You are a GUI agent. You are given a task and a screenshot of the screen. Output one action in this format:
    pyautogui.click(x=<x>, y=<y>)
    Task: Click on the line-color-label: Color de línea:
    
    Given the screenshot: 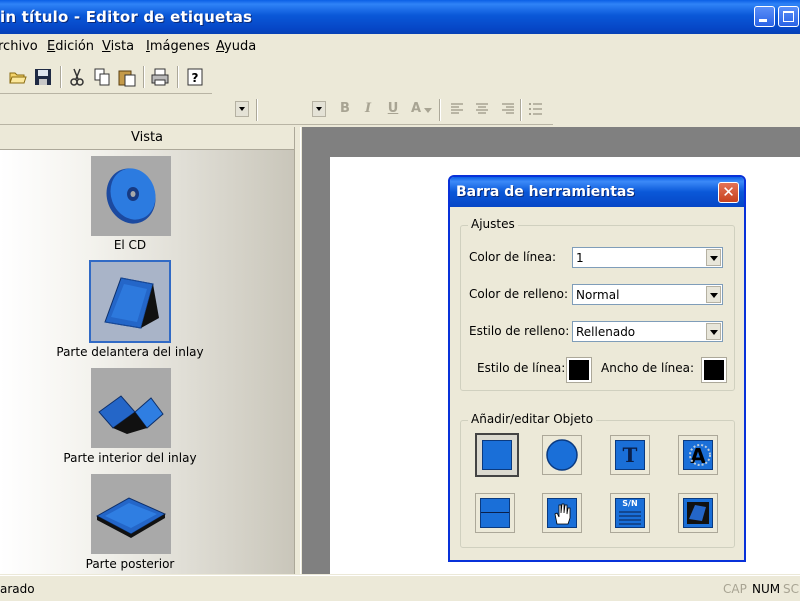 What is the action you would take?
    pyautogui.click(x=513, y=257)
    